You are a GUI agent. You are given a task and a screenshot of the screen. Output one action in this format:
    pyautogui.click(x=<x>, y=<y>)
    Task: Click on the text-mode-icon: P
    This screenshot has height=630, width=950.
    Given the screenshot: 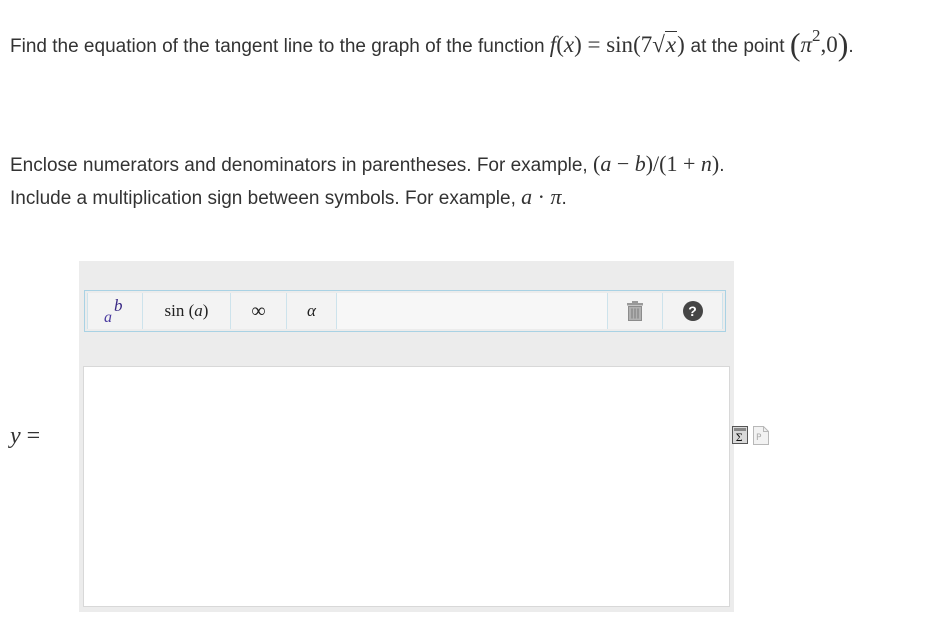 What is the action you would take?
    pyautogui.click(x=761, y=435)
    